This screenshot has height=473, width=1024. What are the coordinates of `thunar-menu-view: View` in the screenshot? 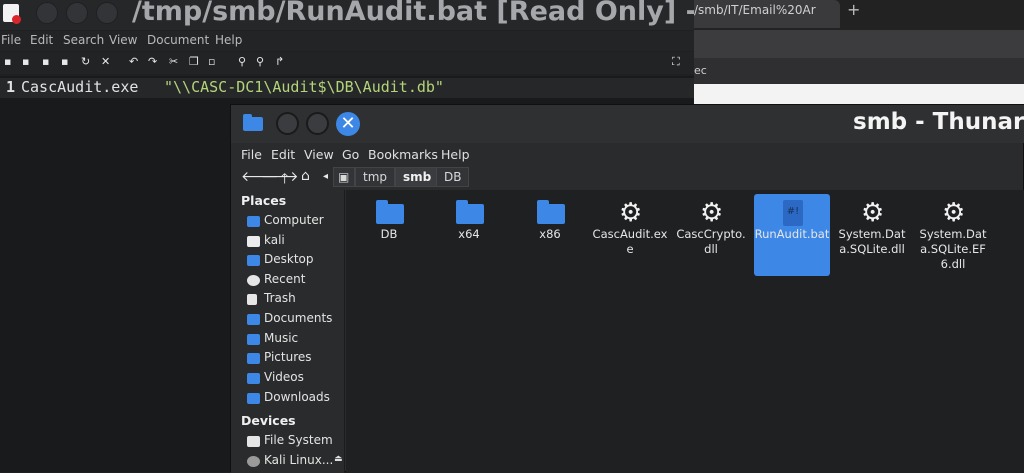 It's located at (319, 154).